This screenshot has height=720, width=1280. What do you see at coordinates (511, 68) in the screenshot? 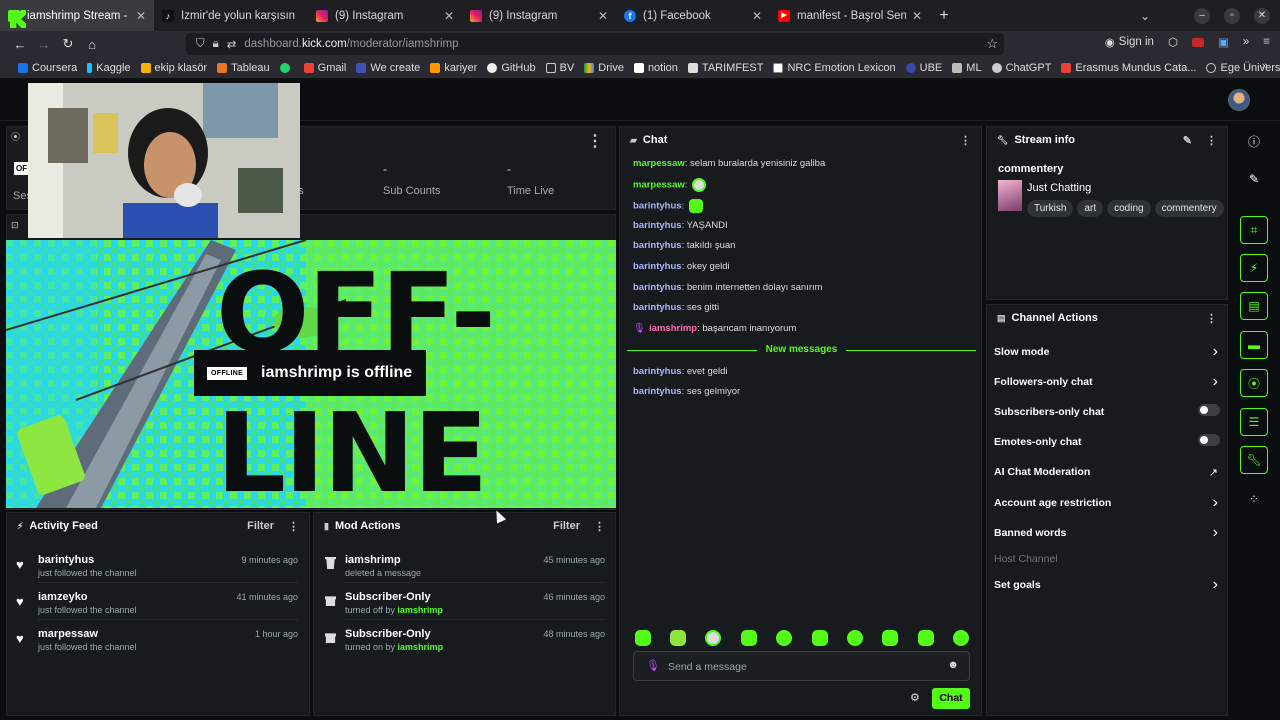
I see `bookmark-item: GitHub` at bounding box center [511, 68].